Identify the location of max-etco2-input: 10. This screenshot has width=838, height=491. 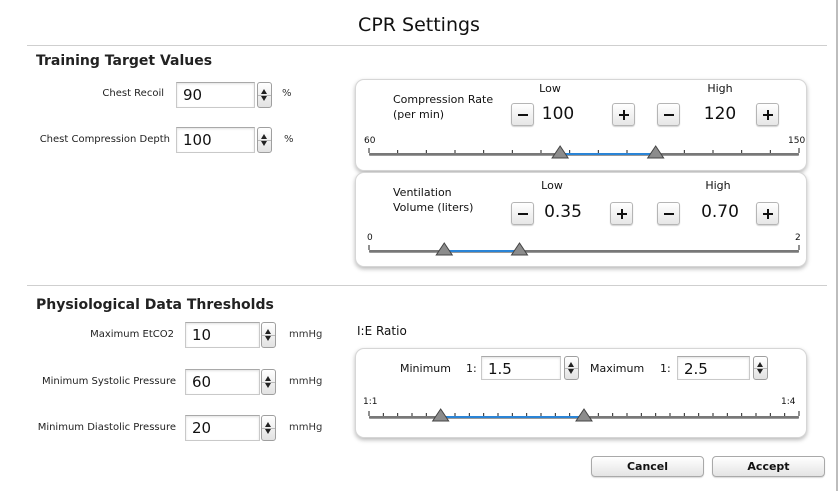
(222, 335).